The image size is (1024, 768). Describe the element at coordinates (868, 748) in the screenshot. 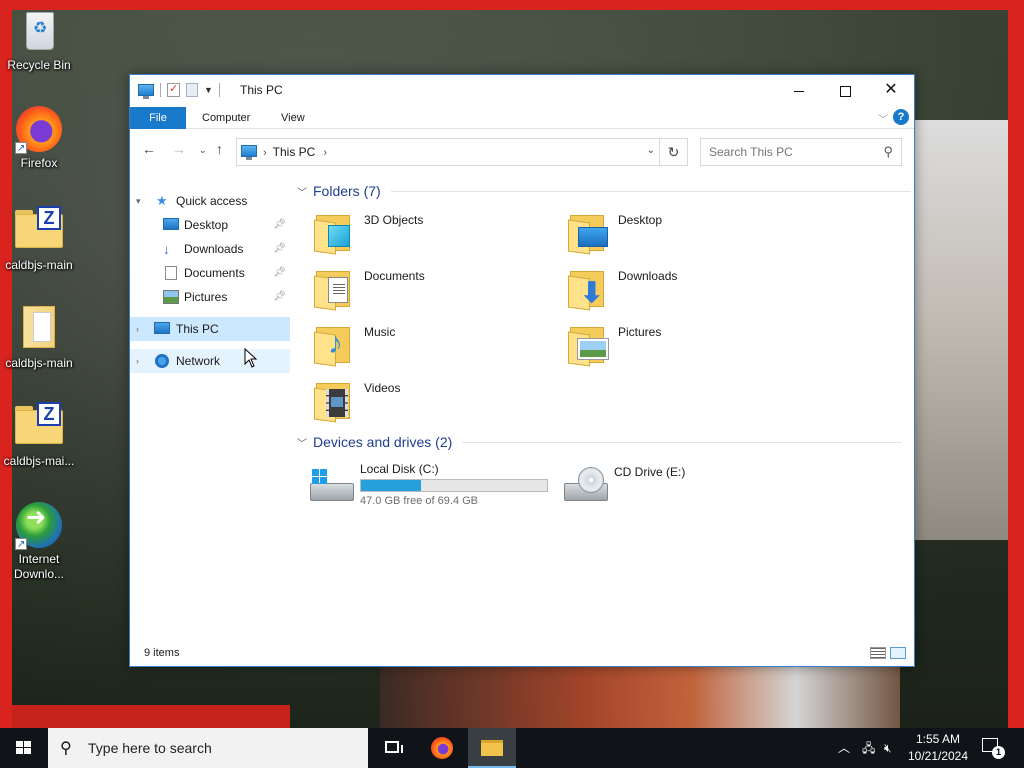

I see `network-status-icon: 🖧︎` at that location.